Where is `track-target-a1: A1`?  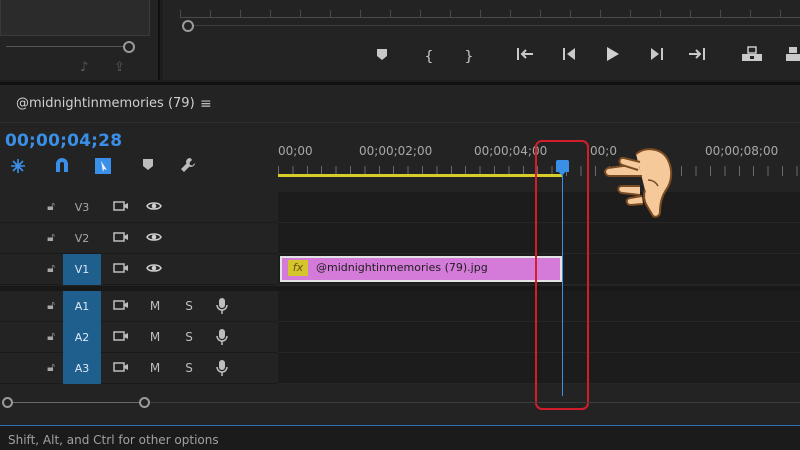
track-target-a1: A1 is located at coordinates (82, 306).